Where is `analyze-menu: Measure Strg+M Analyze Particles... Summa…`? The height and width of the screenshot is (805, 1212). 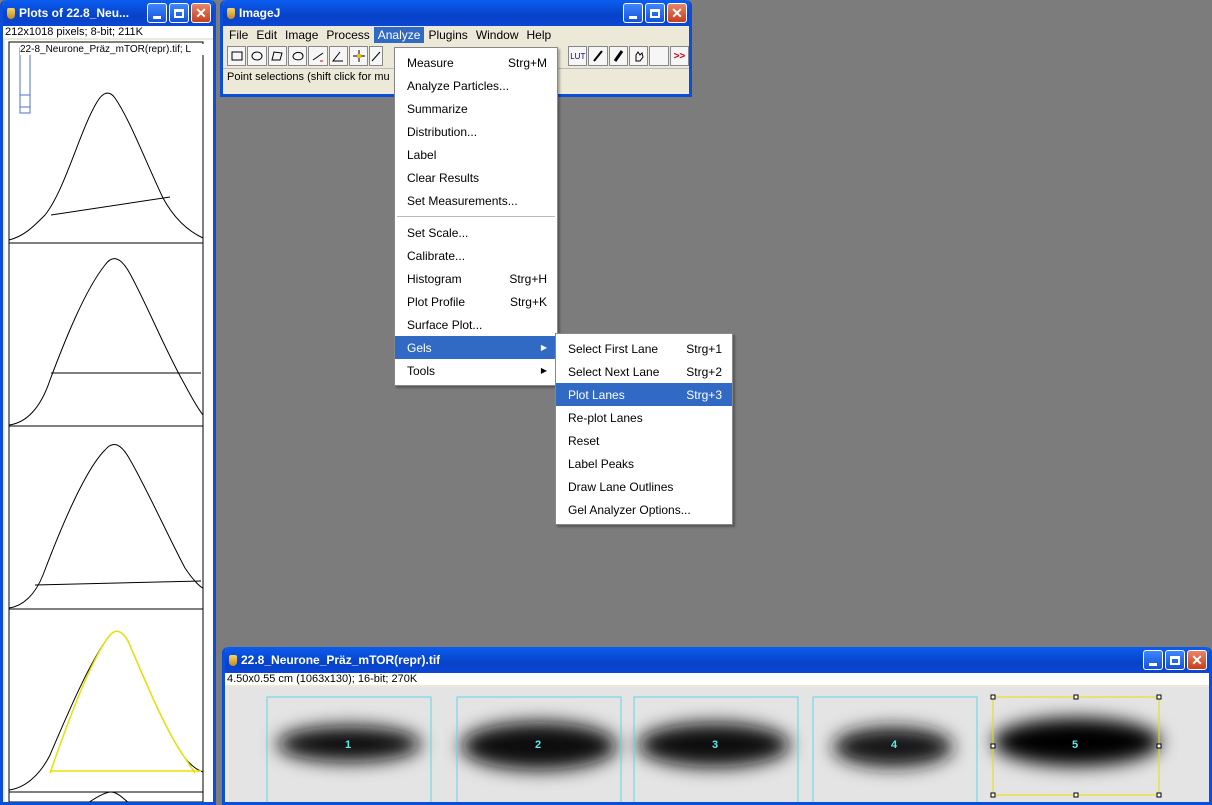 analyze-menu: Measure Strg+M Analyze Particles... Summa… is located at coordinates (476, 216).